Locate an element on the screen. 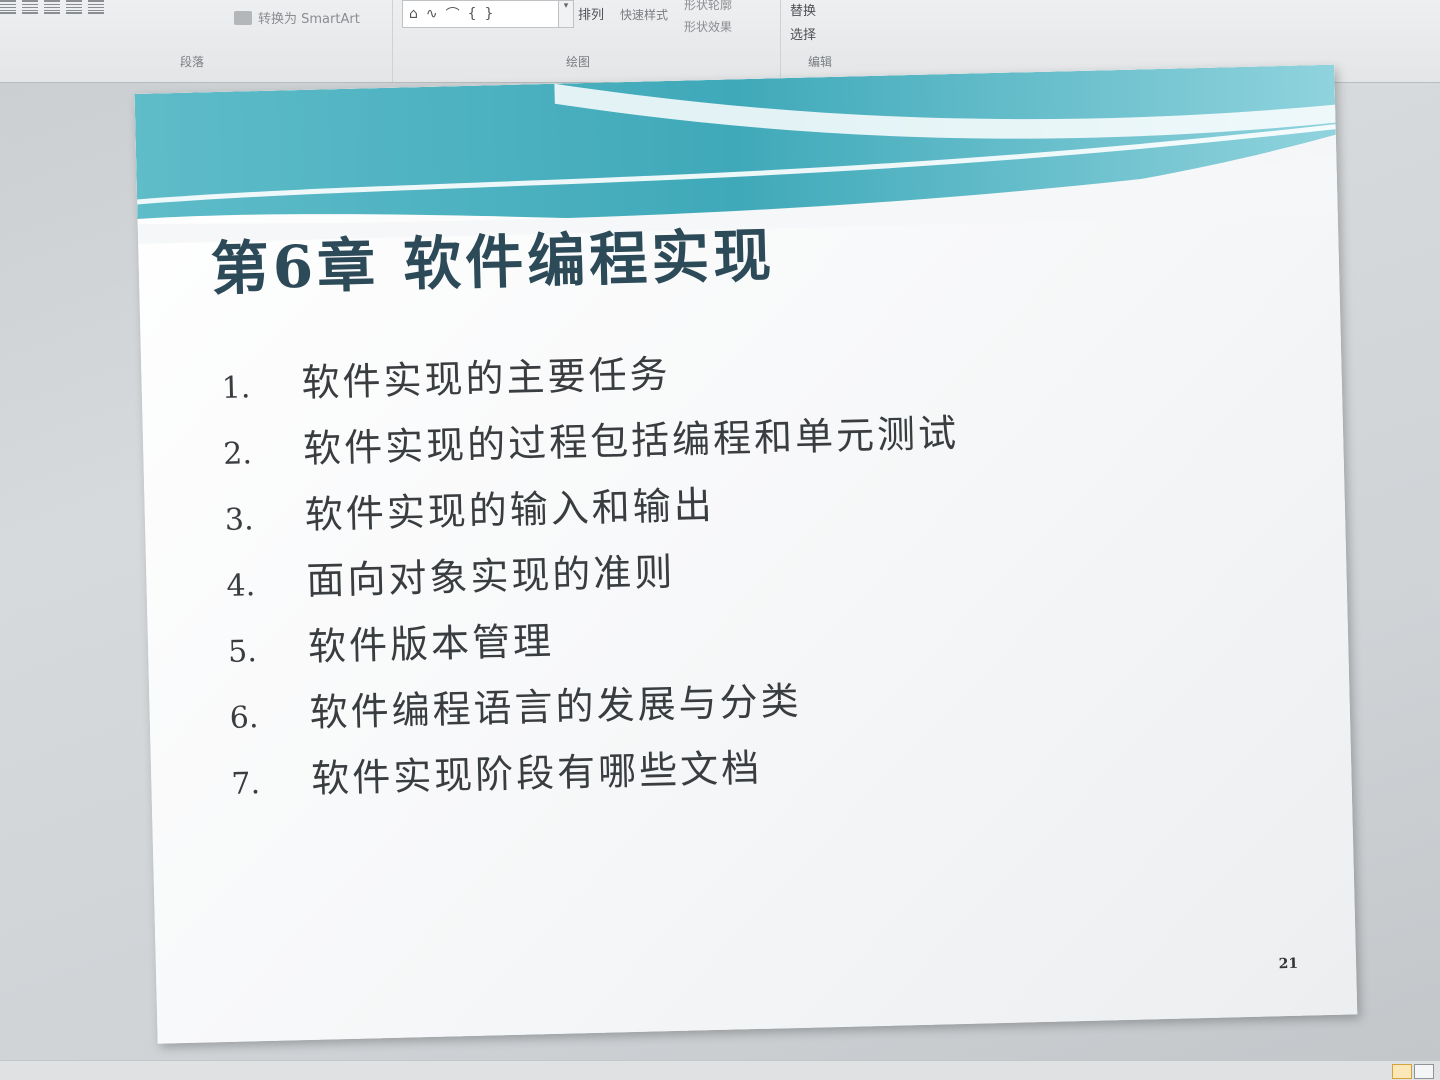 The image size is (1440, 1080). list-item-number: 2. is located at coordinates (237, 454).